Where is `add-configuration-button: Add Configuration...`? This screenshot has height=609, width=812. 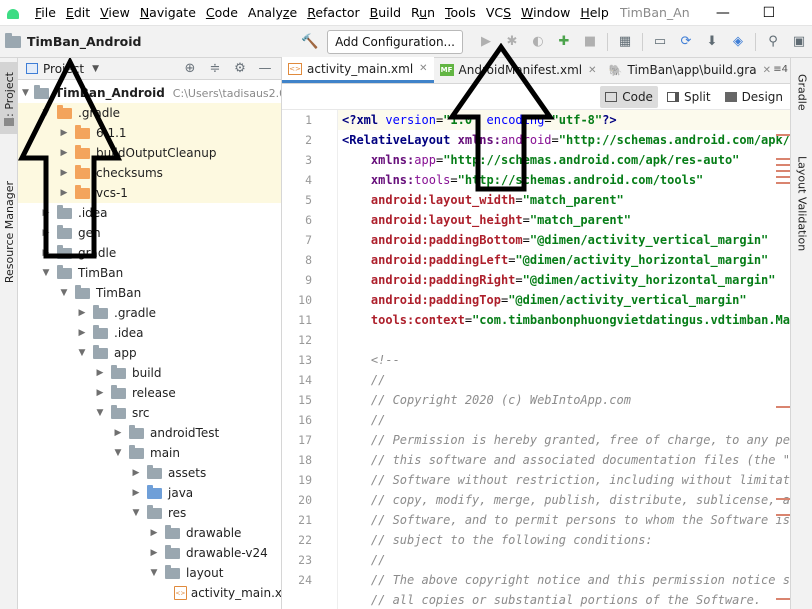 add-configuration-button: Add Configuration... is located at coordinates (395, 41).